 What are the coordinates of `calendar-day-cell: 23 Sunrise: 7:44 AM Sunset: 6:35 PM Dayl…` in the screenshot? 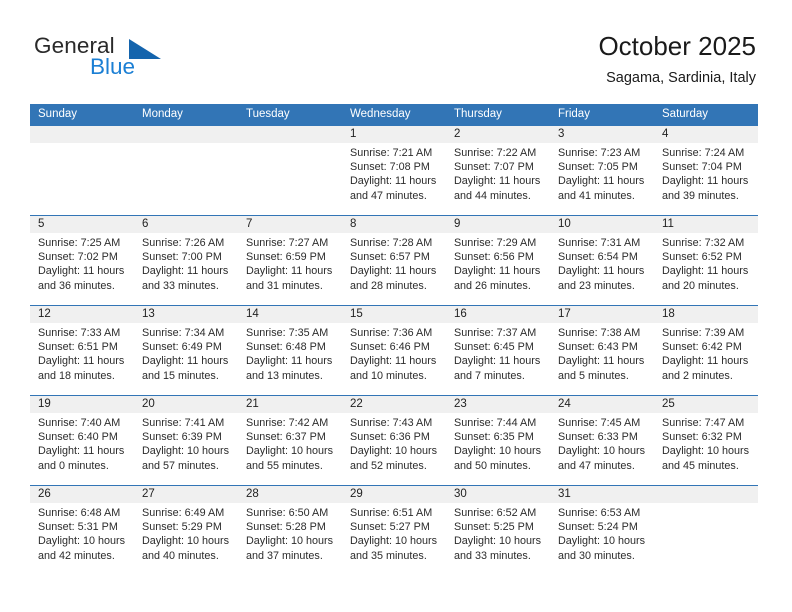 It's located at (498, 440).